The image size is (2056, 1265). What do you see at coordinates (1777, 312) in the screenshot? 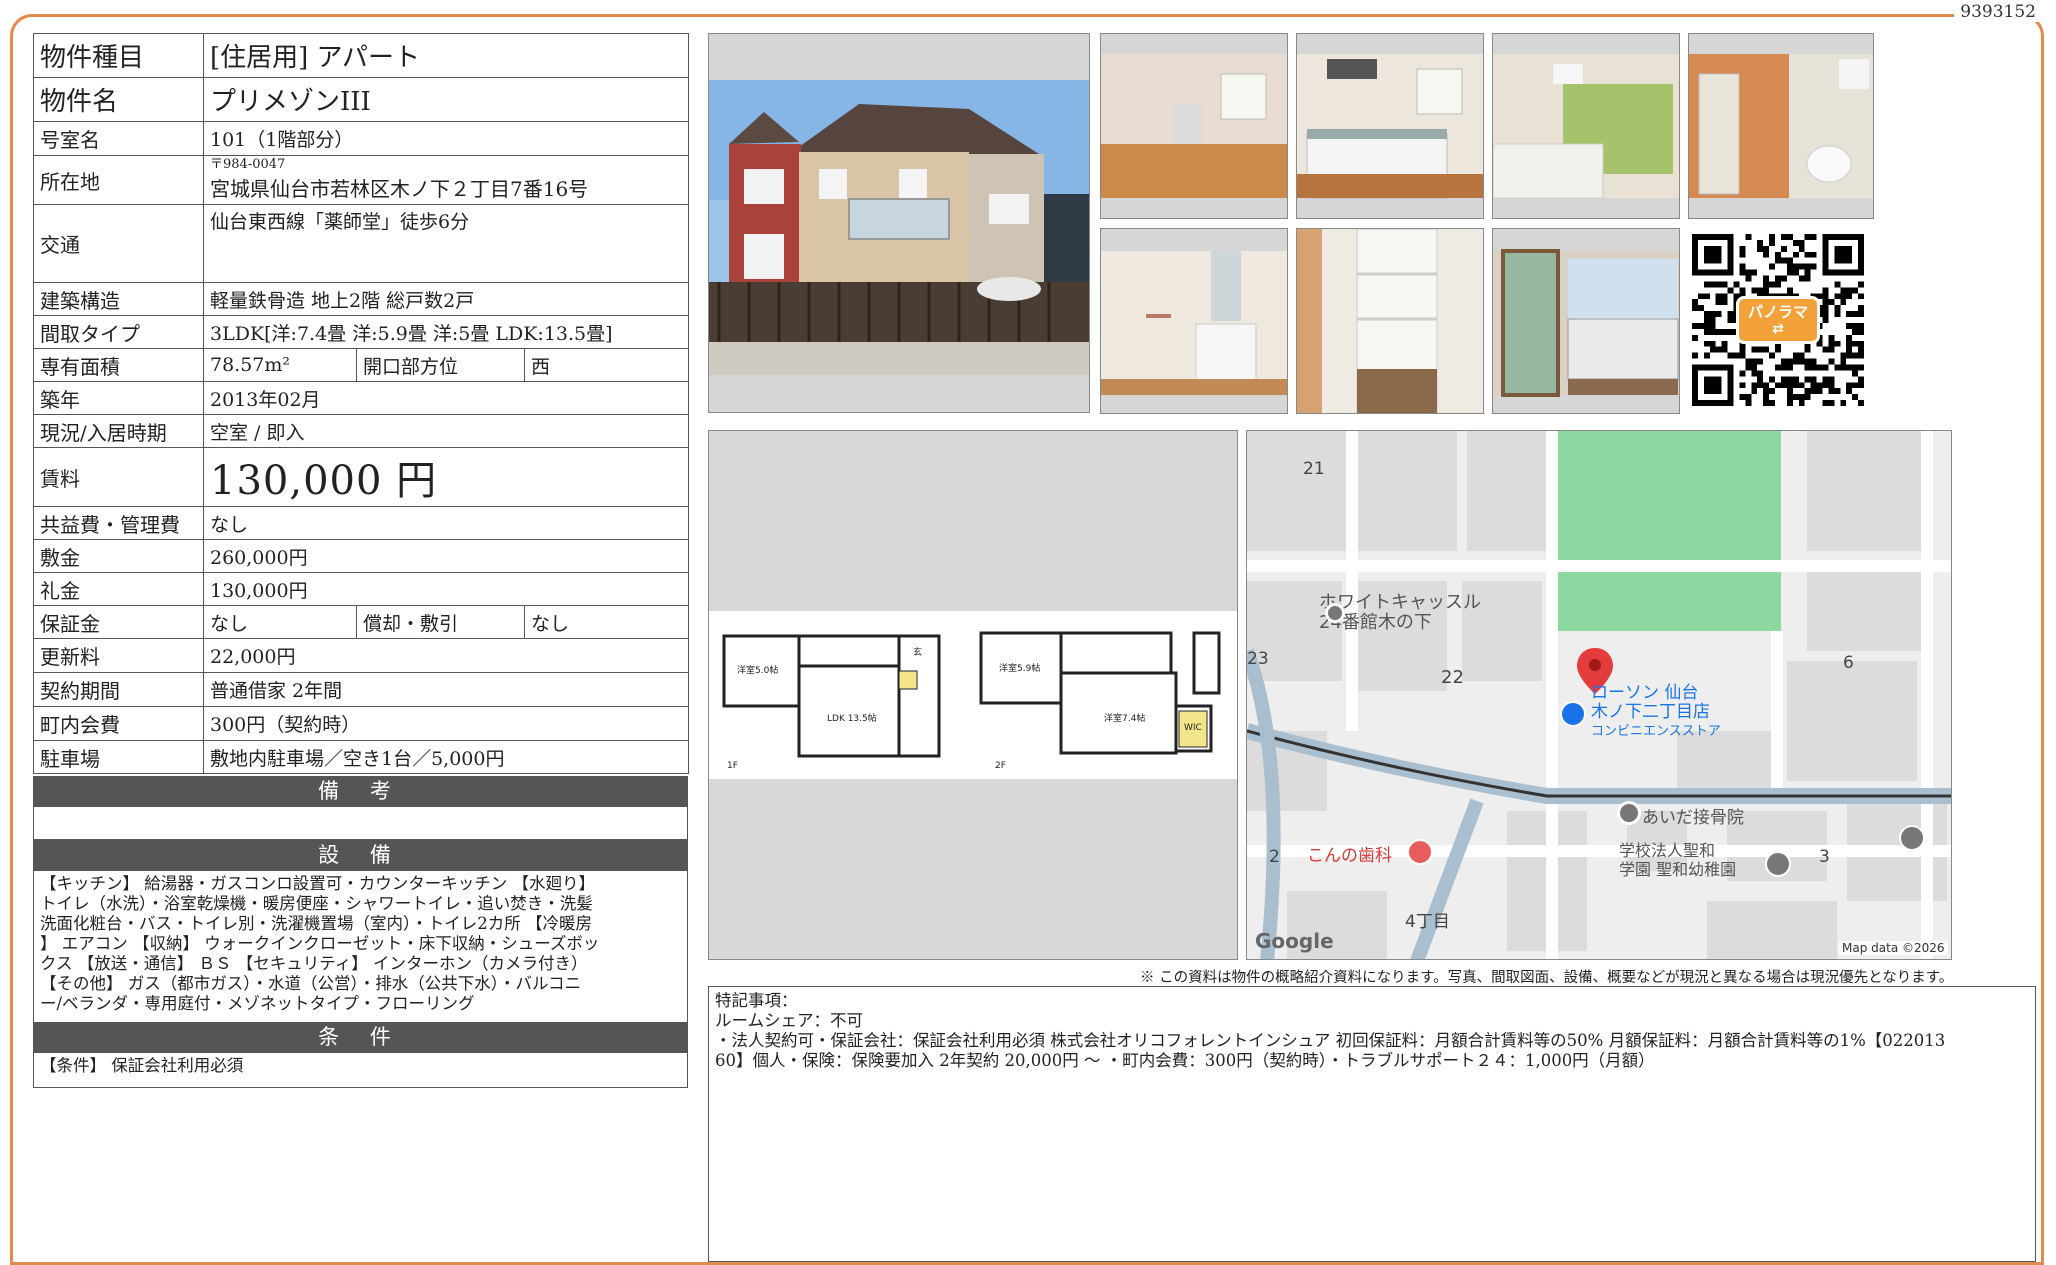
I see `panorama-badge-label: パノラマ` at bounding box center [1777, 312].